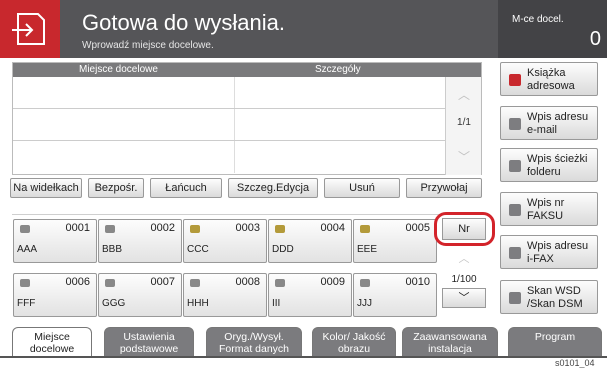  I want to click on email-entry-button: Wpis adresu e-mail, so click(549, 123).